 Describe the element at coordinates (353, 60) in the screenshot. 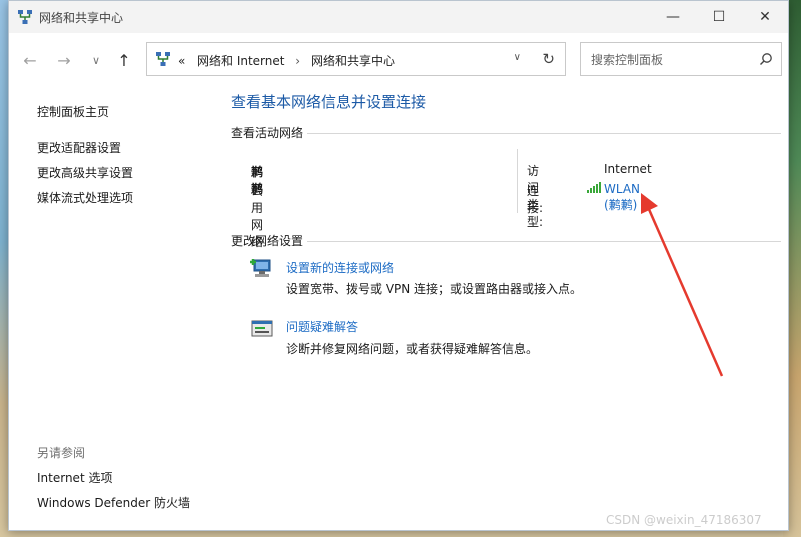

I see `breadcrumb-sharing-center: 网络和共享中心` at that location.